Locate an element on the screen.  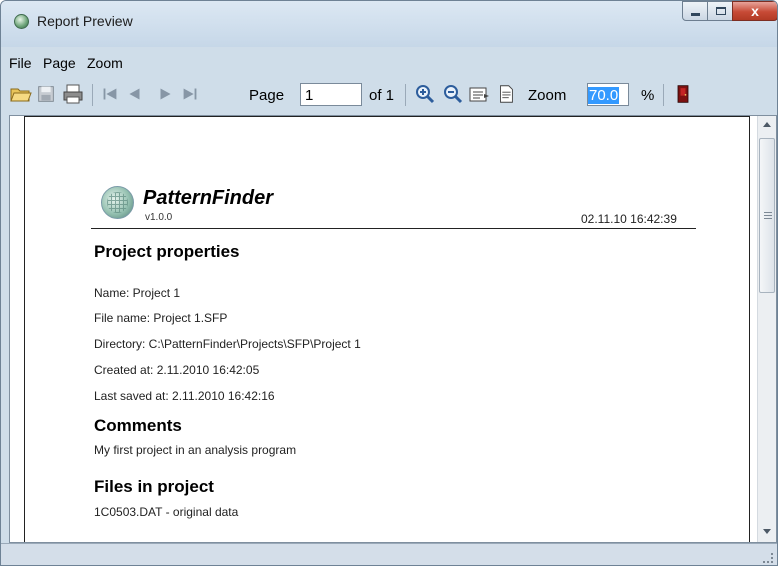
whole-page-icon is located at coordinates (506, 94).